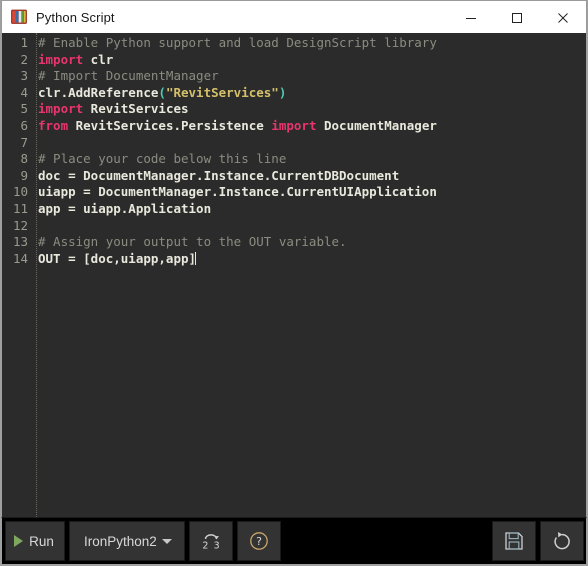 The width and height of the screenshot is (588, 566). What do you see at coordinates (24, 159) in the screenshot?
I see `line-number: 8` at bounding box center [24, 159].